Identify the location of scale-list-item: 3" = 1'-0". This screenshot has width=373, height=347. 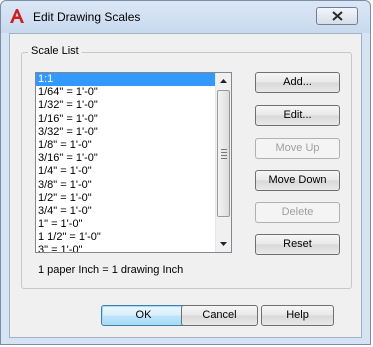
(126, 248).